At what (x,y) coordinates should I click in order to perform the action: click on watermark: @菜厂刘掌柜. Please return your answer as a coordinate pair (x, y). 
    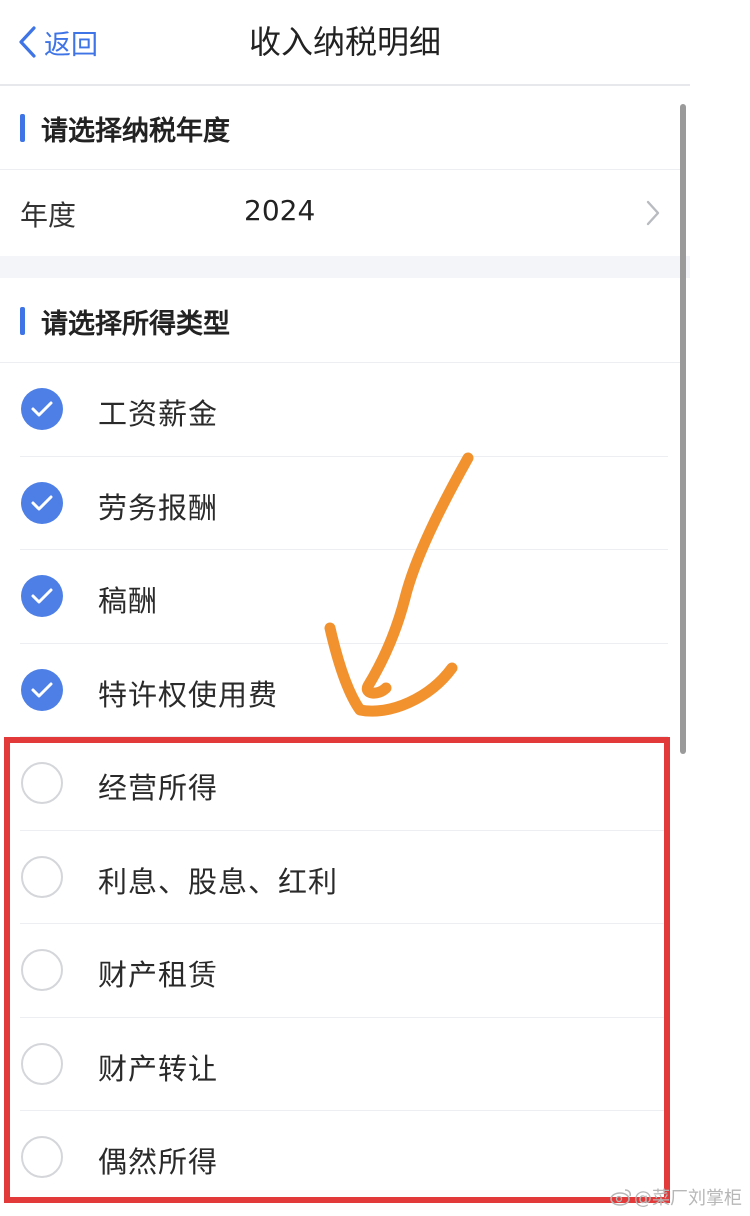
    Looking at the image, I should click on (676, 1197).